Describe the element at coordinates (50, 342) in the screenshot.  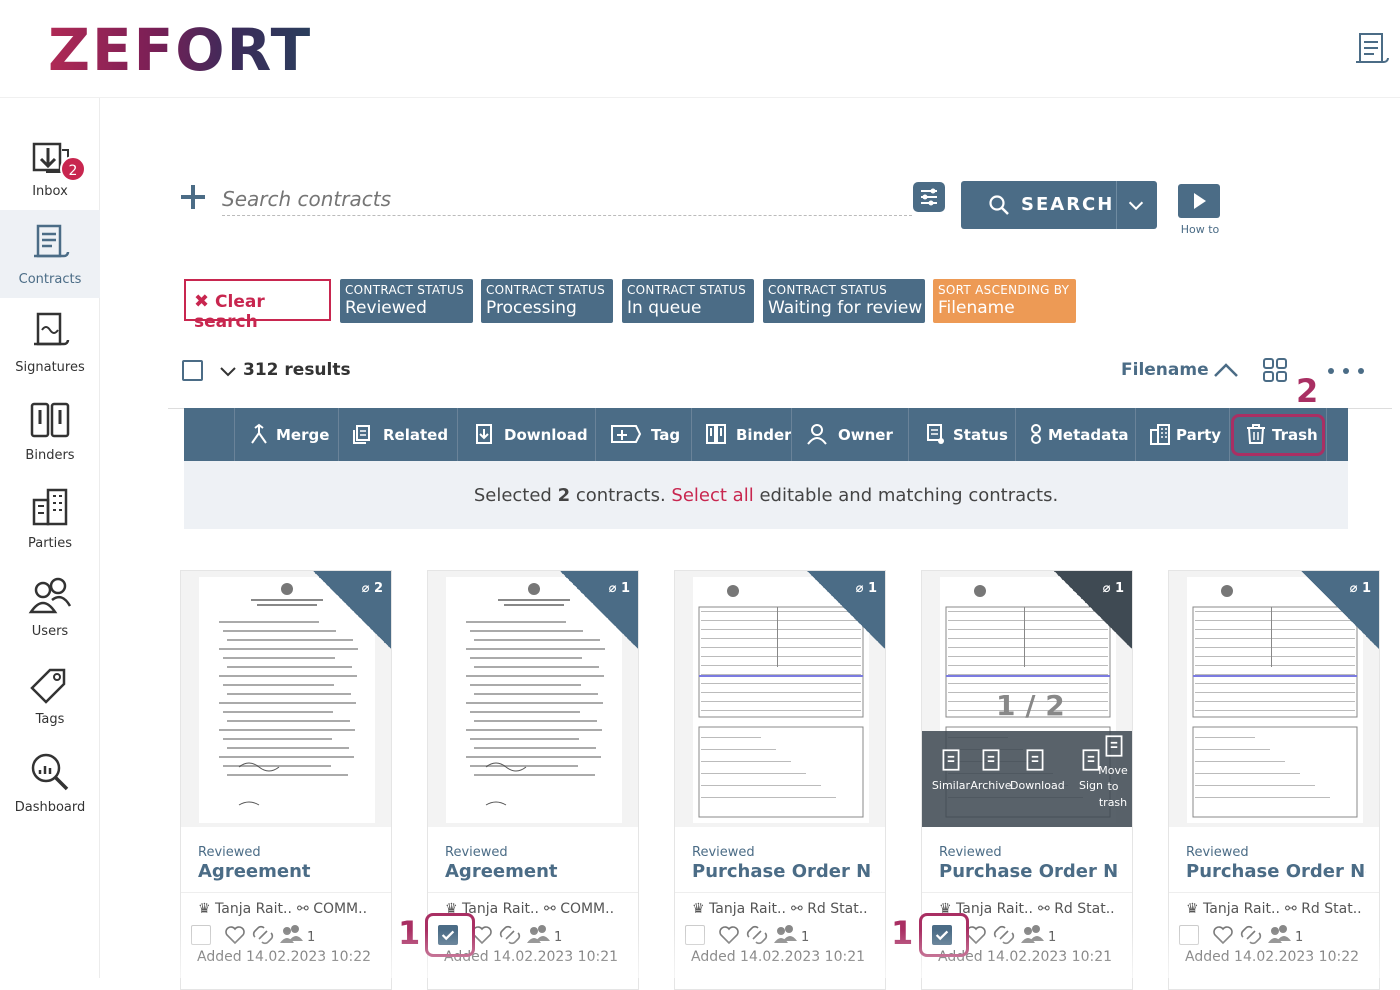
I see `sidebar-item-signatures: Signatures` at that location.